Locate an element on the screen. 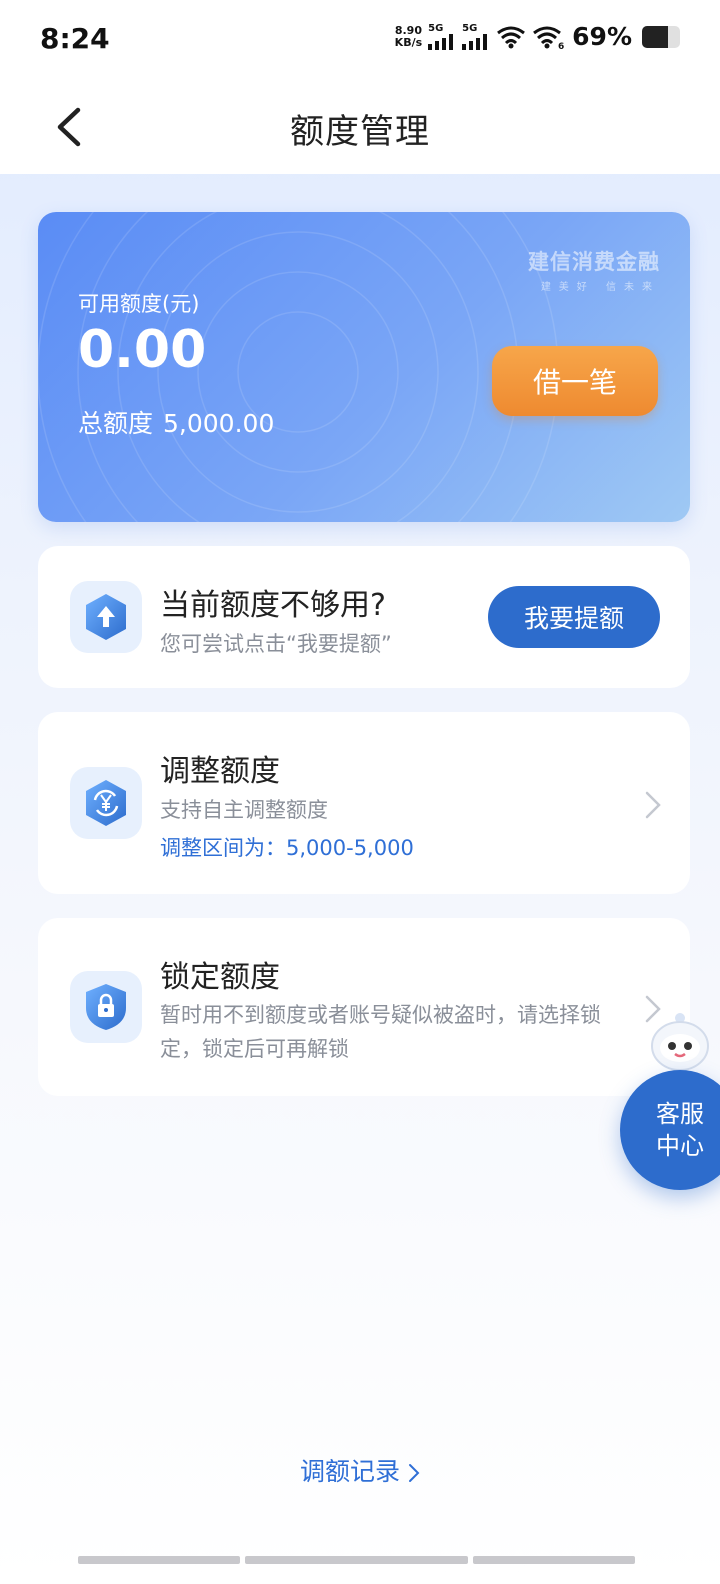 The width and height of the screenshot is (720, 1584). up-arrow-hexagon-icon is located at coordinates (106, 617).